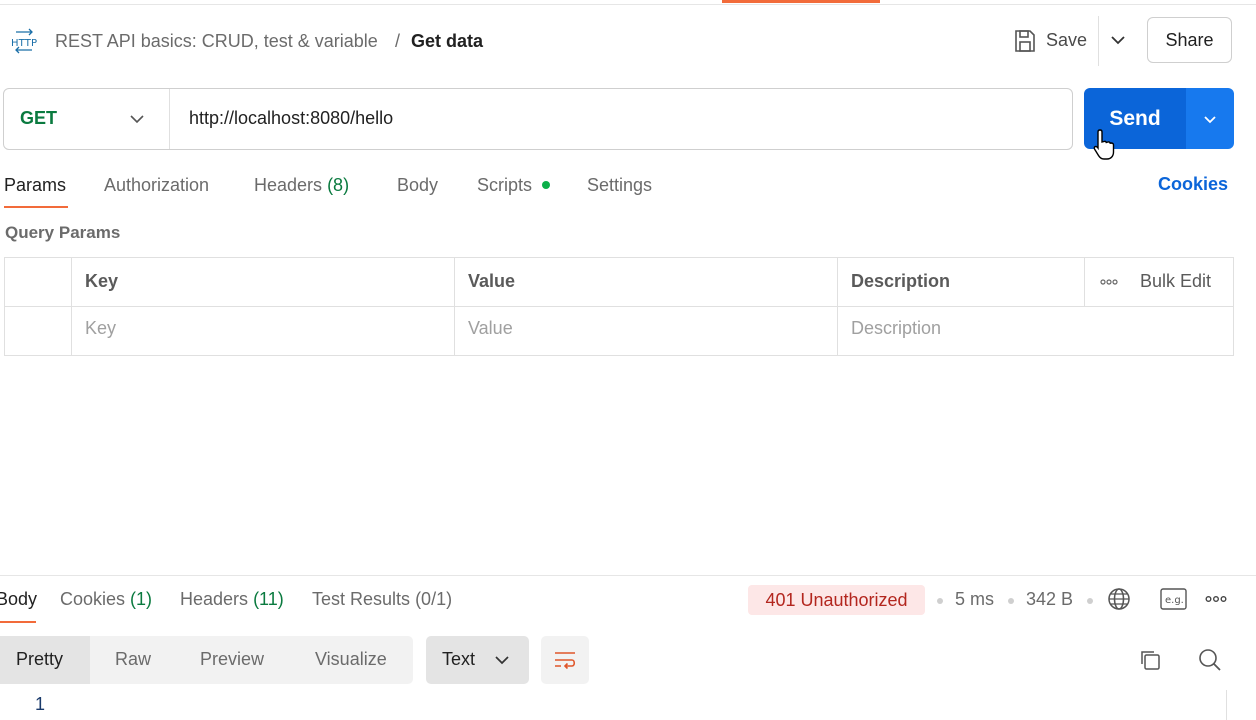 The height and width of the screenshot is (720, 1256). I want to click on share-button: Share, so click(1189, 40).